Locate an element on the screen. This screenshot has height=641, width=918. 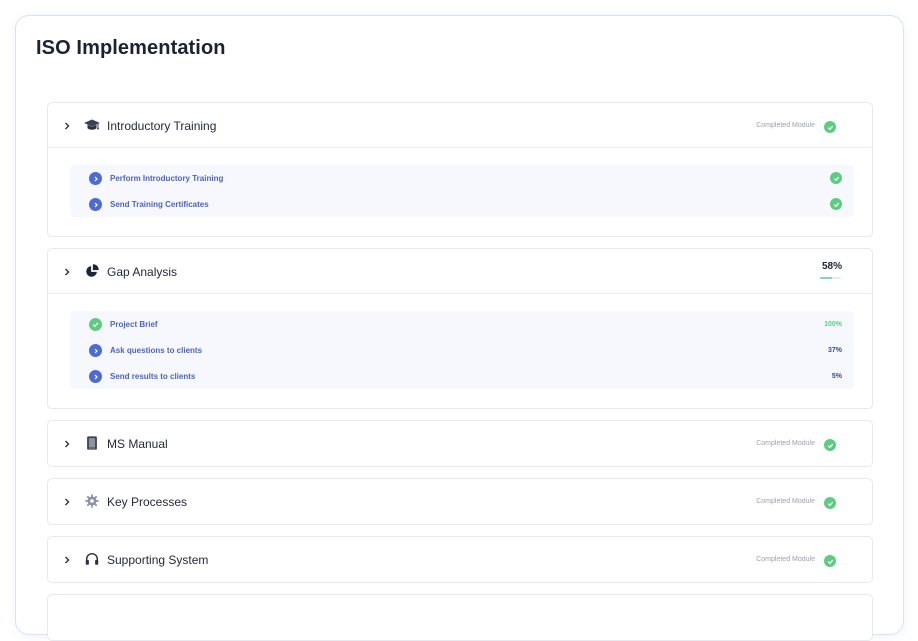
task-percent: 5% is located at coordinates (836, 376).